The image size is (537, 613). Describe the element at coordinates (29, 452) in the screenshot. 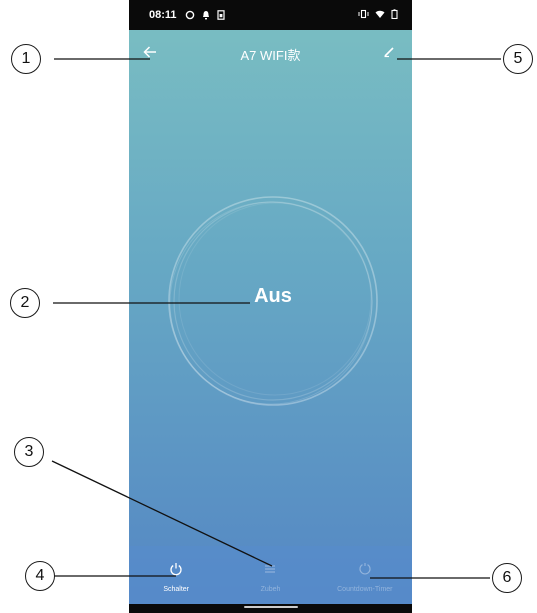

I see `callout-marker-3: 3` at that location.